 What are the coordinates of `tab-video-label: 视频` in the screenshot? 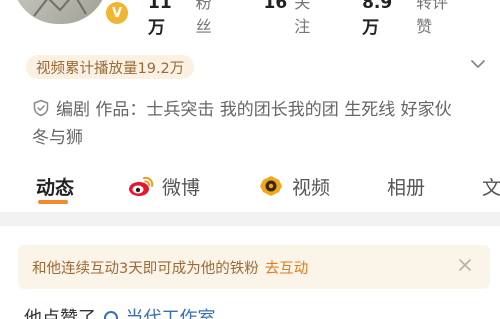 It's located at (311, 187).